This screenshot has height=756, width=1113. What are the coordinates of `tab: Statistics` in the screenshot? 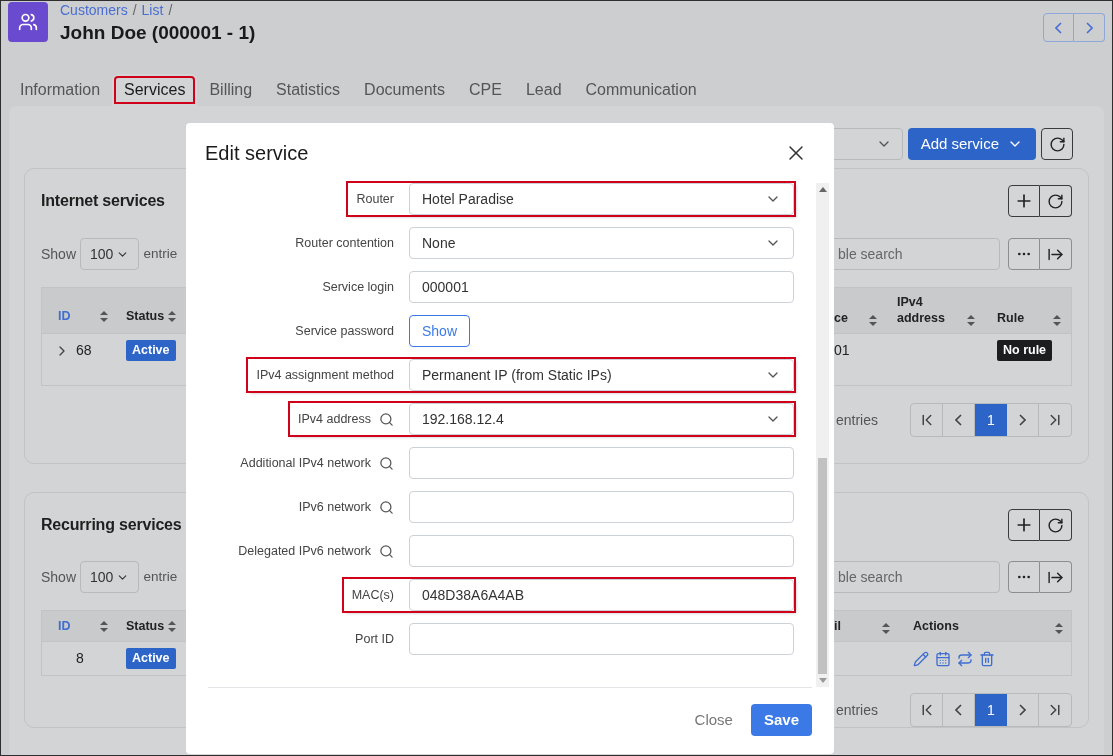 It's located at (308, 90).